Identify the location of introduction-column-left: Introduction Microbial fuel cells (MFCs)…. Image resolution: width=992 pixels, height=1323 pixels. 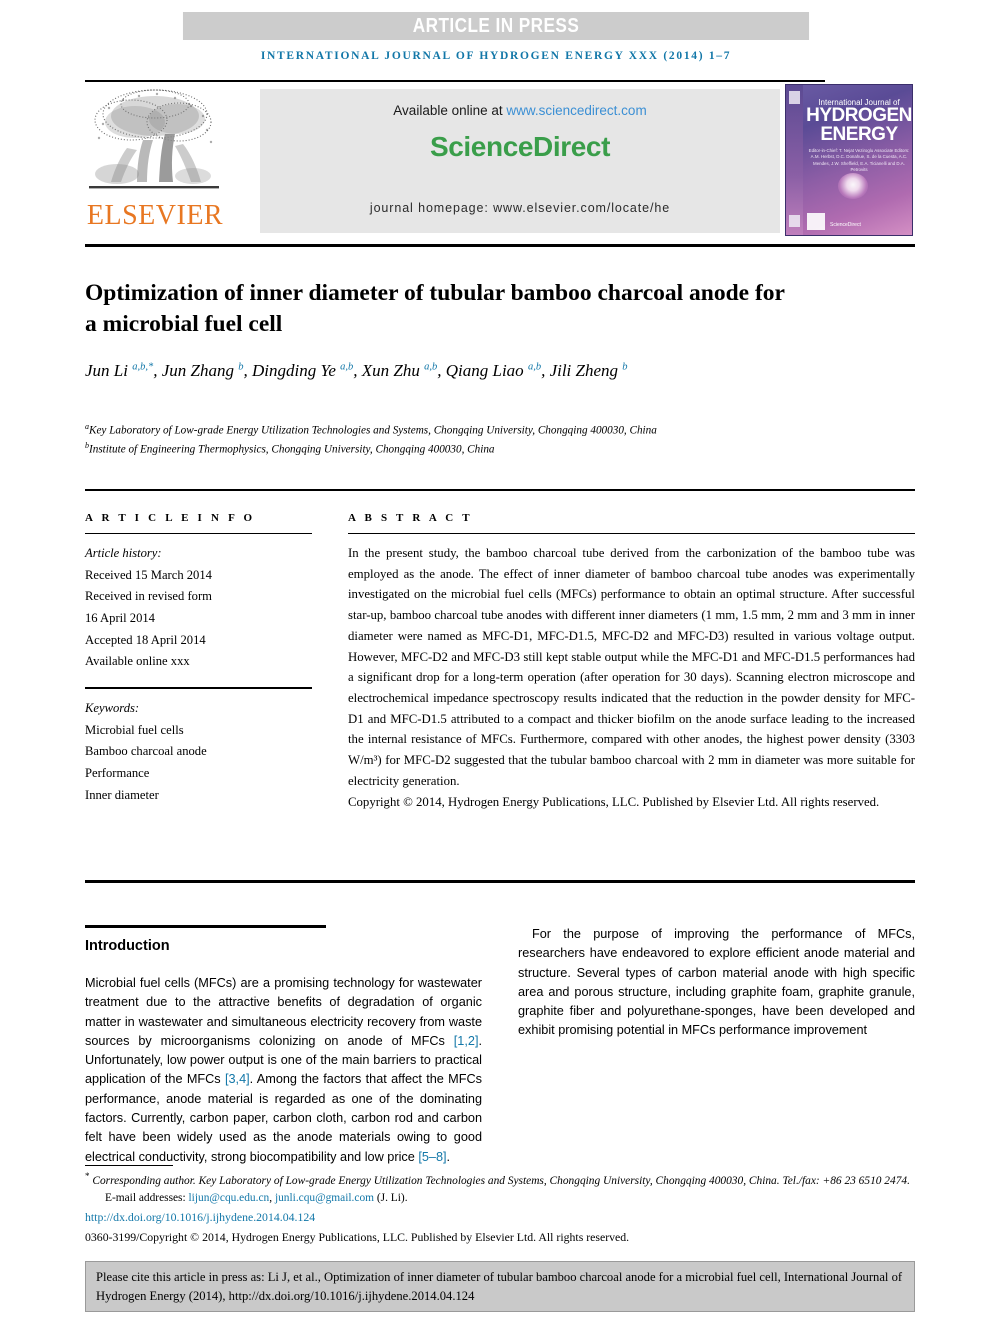
(283, 1046).